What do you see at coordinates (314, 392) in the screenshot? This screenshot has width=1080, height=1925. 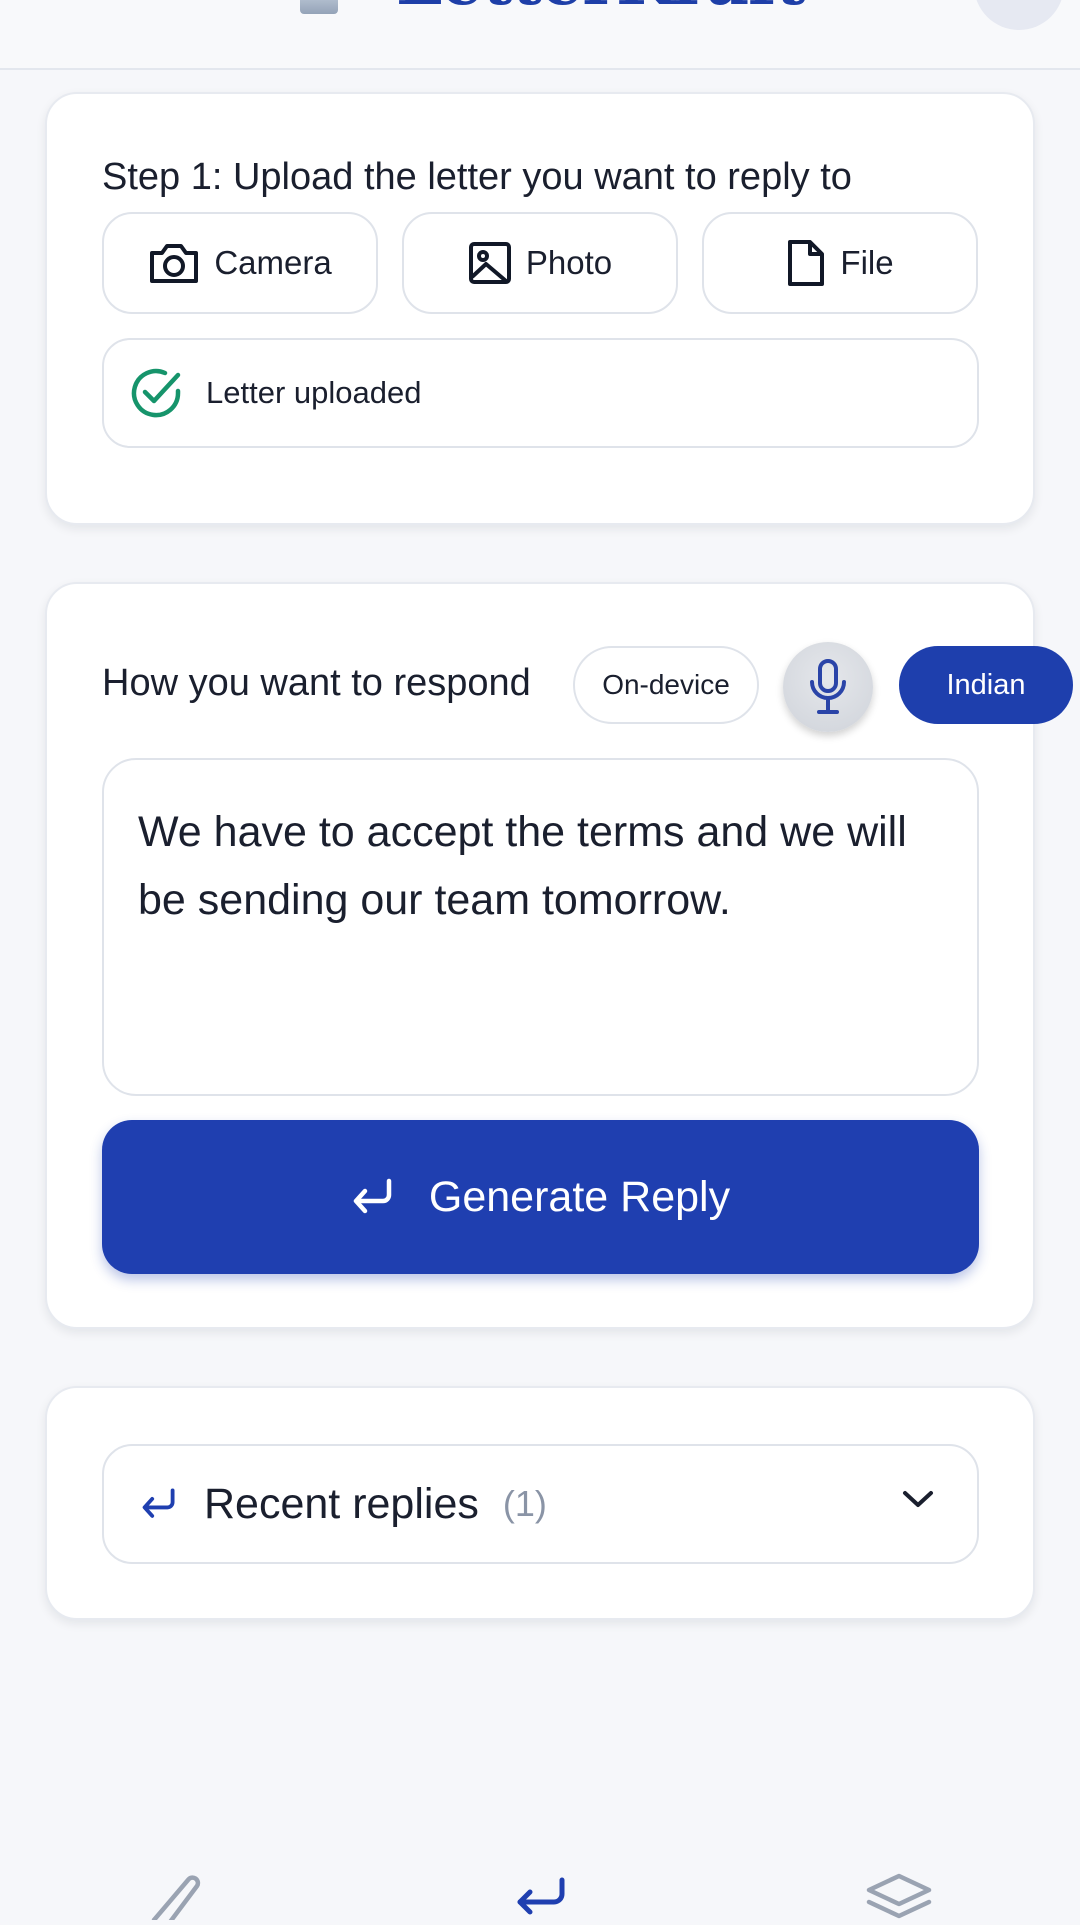 I see `upload-status-text: Letter uploaded` at bounding box center [314, 392].